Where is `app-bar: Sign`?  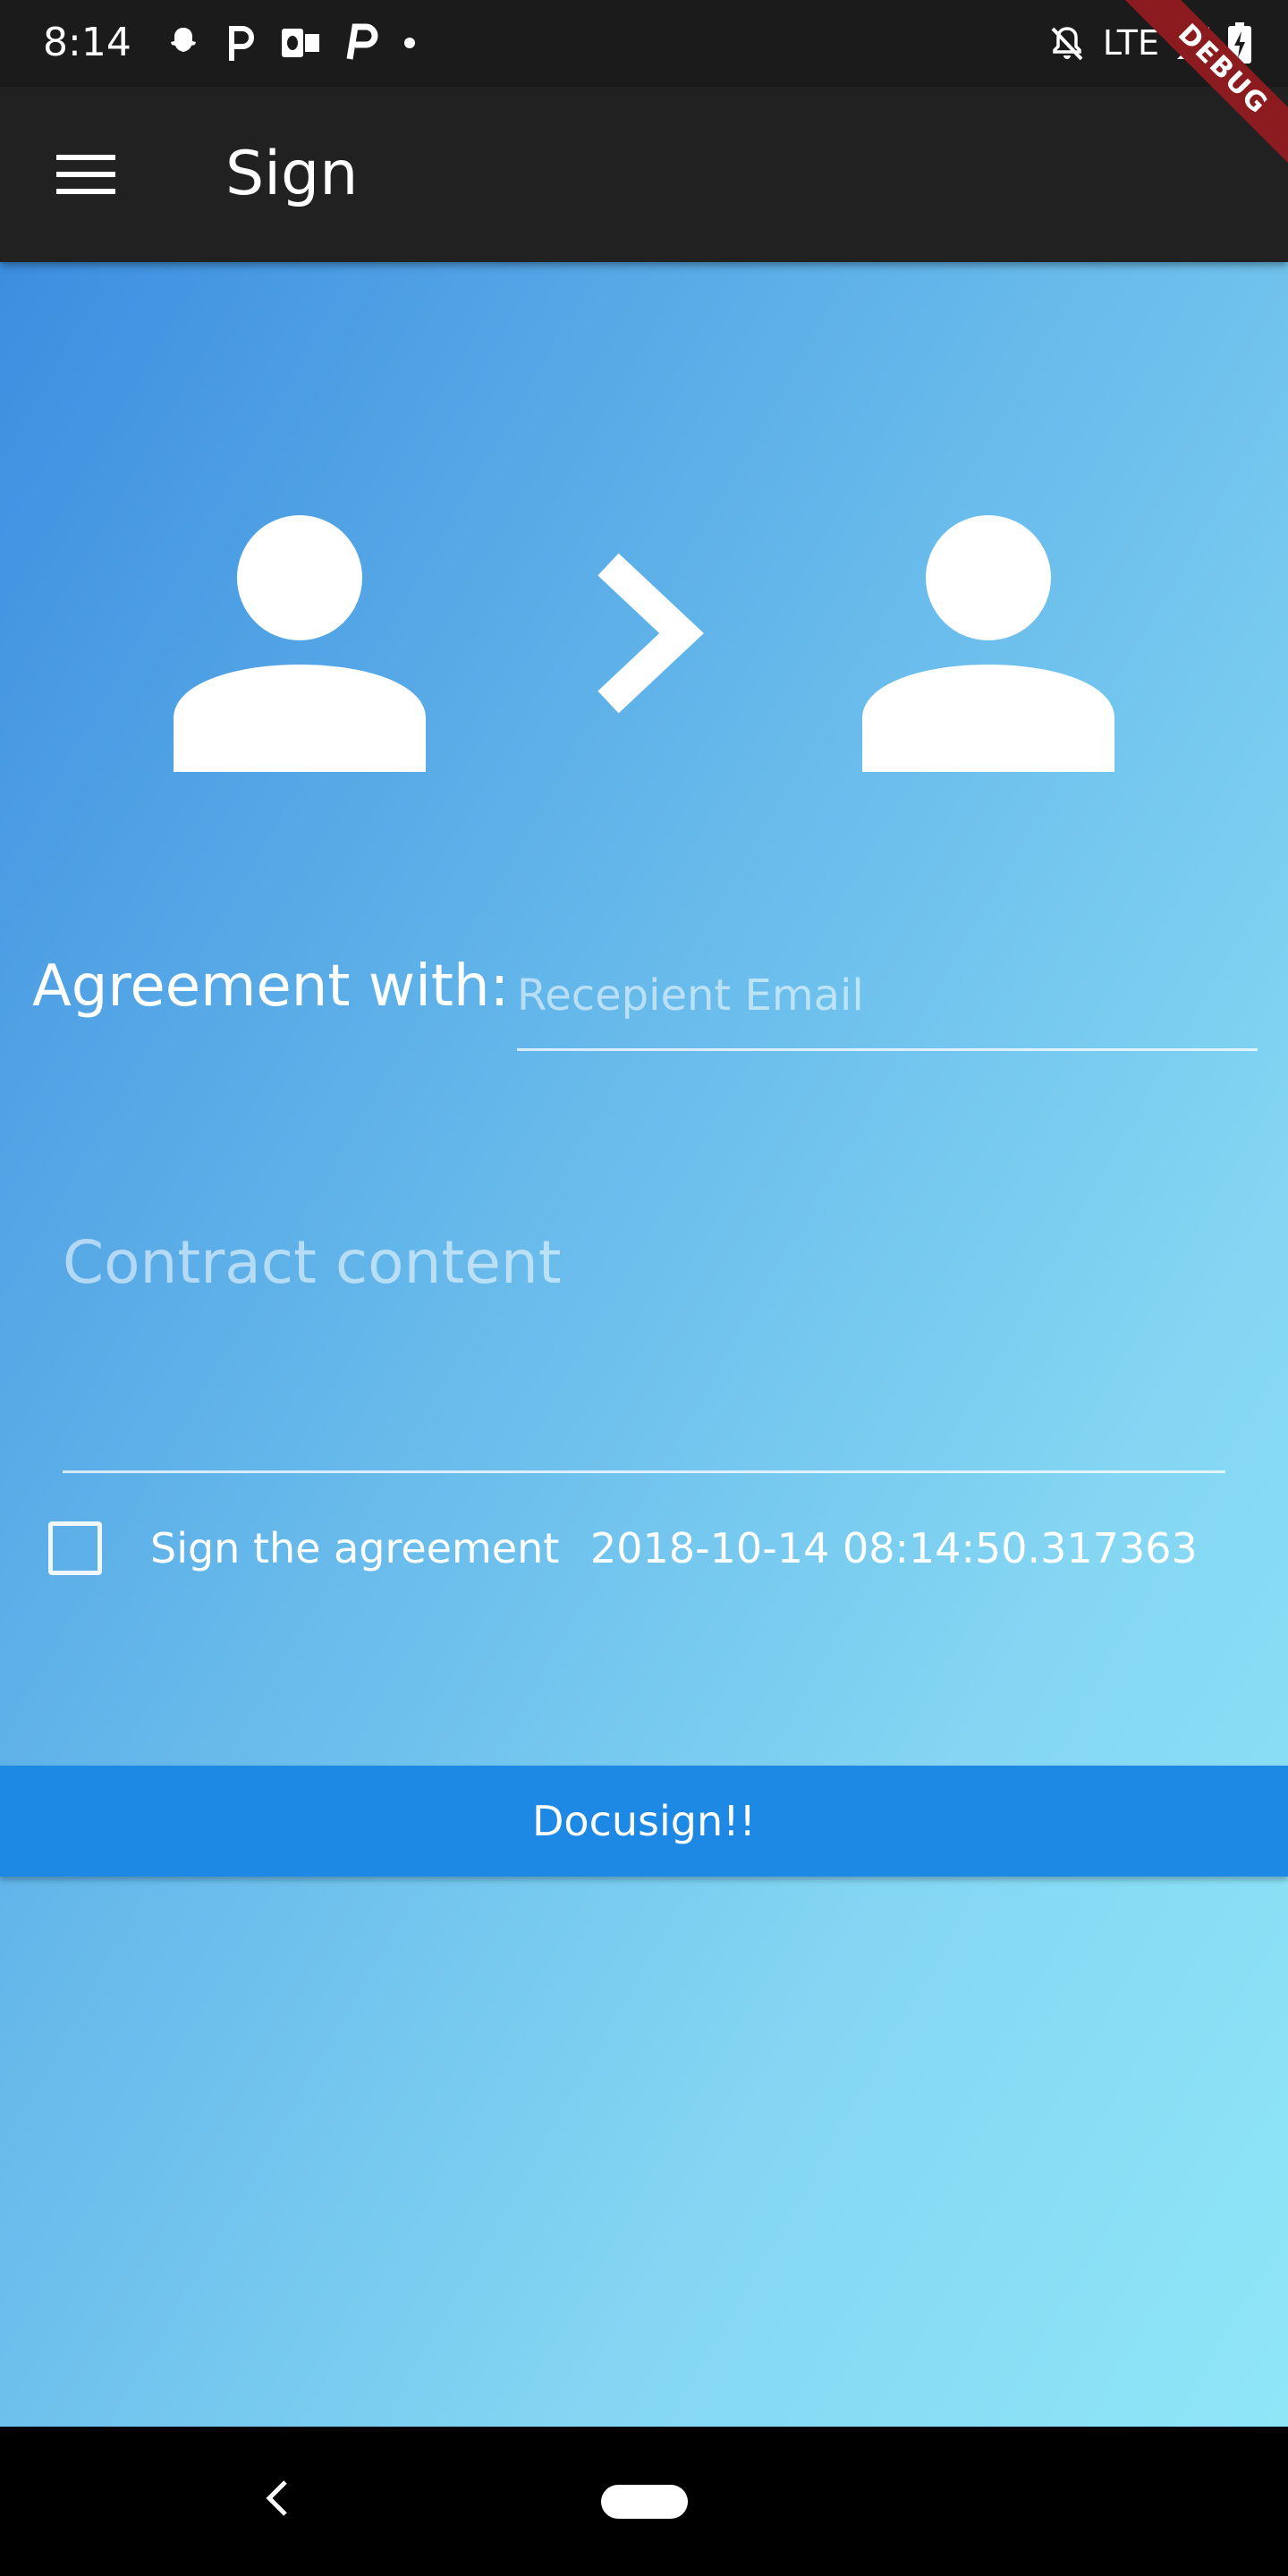 app-bar: Sign is located at coordinates (644, 174).